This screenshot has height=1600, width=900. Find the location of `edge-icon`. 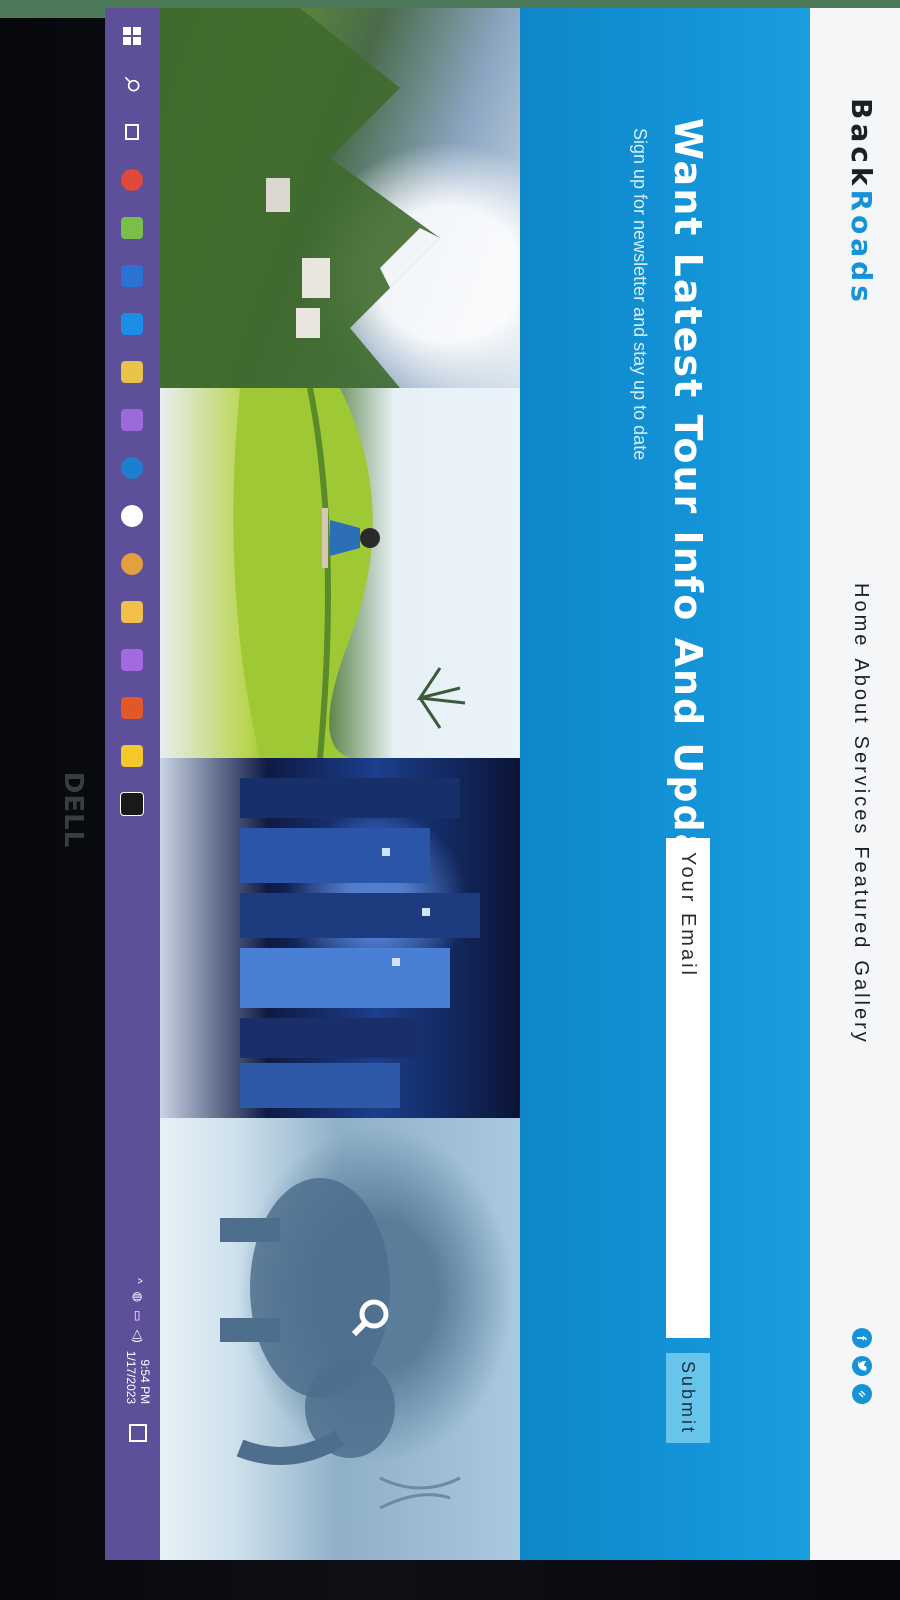

edge-icon is located at coordinates (133, 468).